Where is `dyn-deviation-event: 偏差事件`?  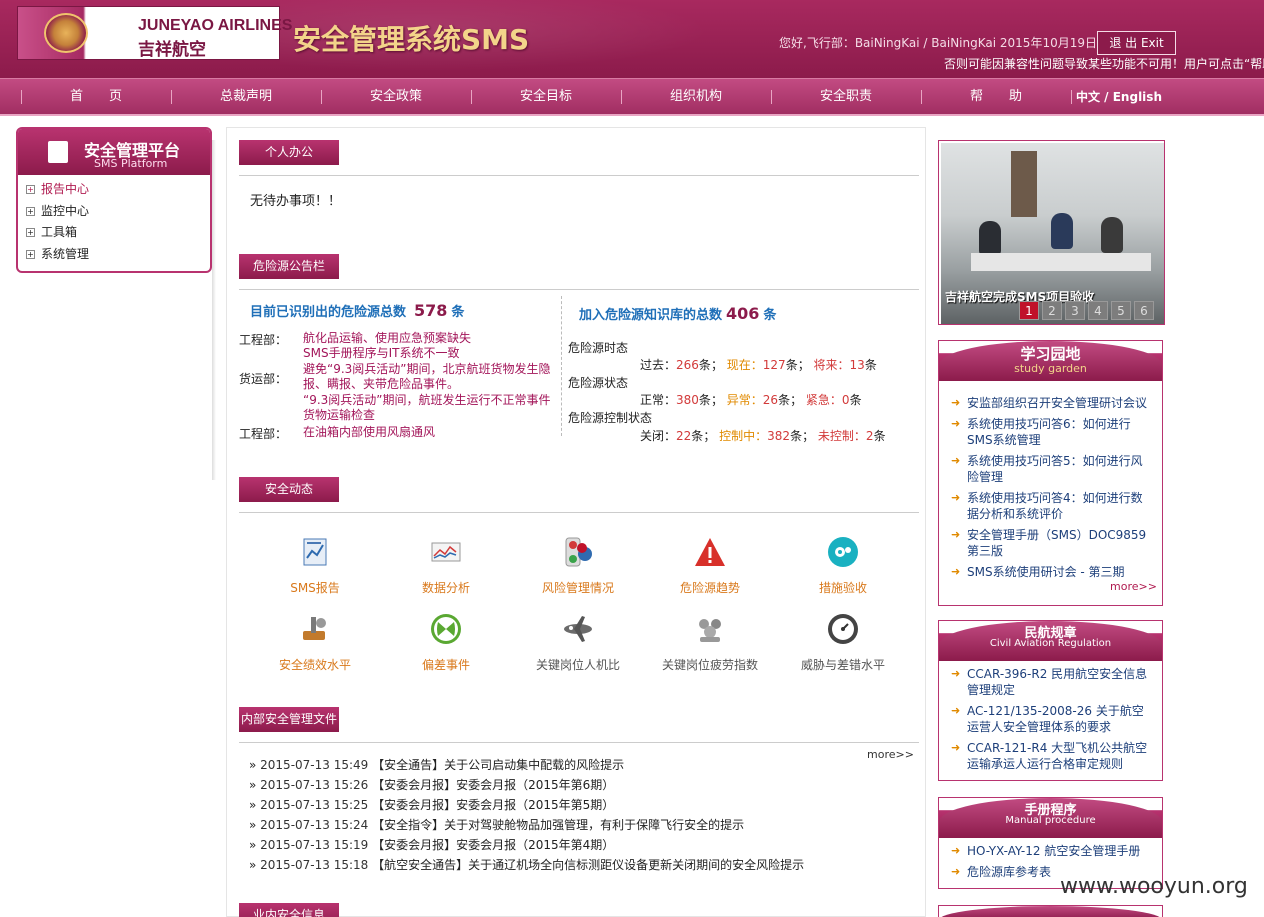 dyn-deviation-event: 偏差事件 is located at coordinates (446, 643).